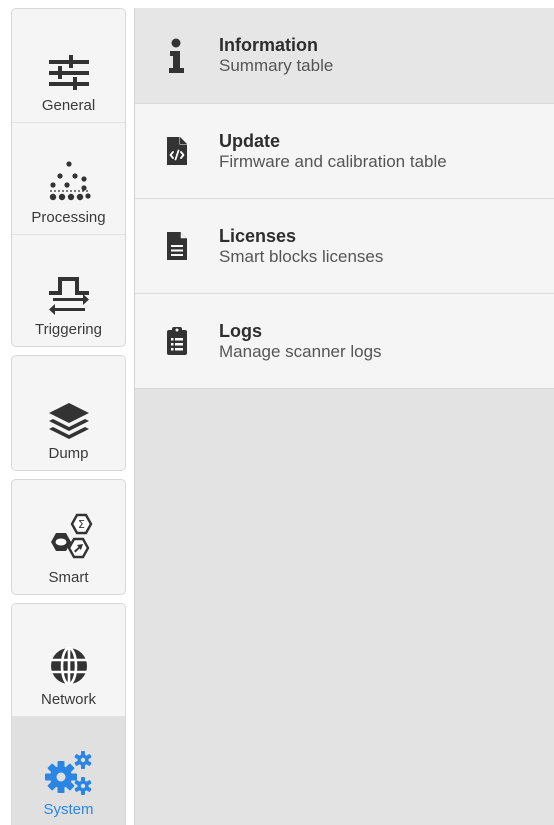 Image resolution: width=554 pixels, height=825 pixels. What do you see at coordinates (68, 809) in the screenshot?
I see `sidebar-item-label: System` at bounding box center [68, 809].